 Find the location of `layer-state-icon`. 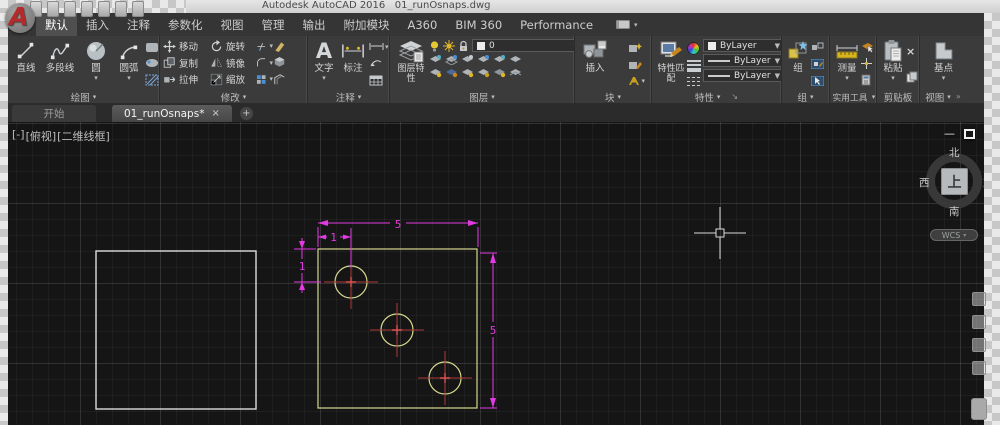

layer-state-icon is located at coordinates (515, 72).